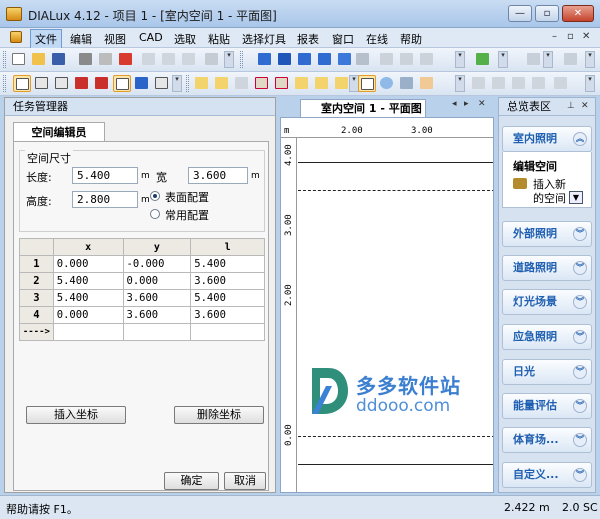 This screenshot has height=519, width=600. Describe the element at coordinates (377, 39) in the screenshot. I see `menu-online: 在线` at that location.